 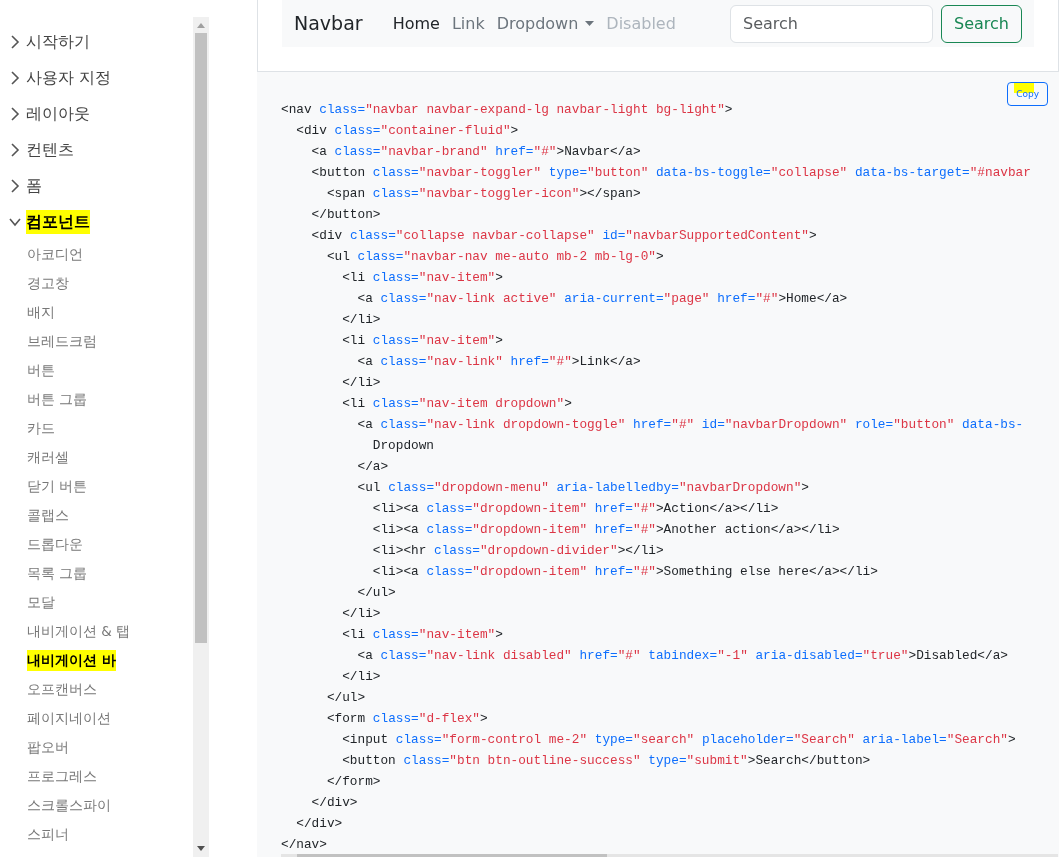 What do you see at coordinates (96, 222) in the screenshot?
I see `sidebar-section: 컴포넌트` at bounding box center [96, 222].